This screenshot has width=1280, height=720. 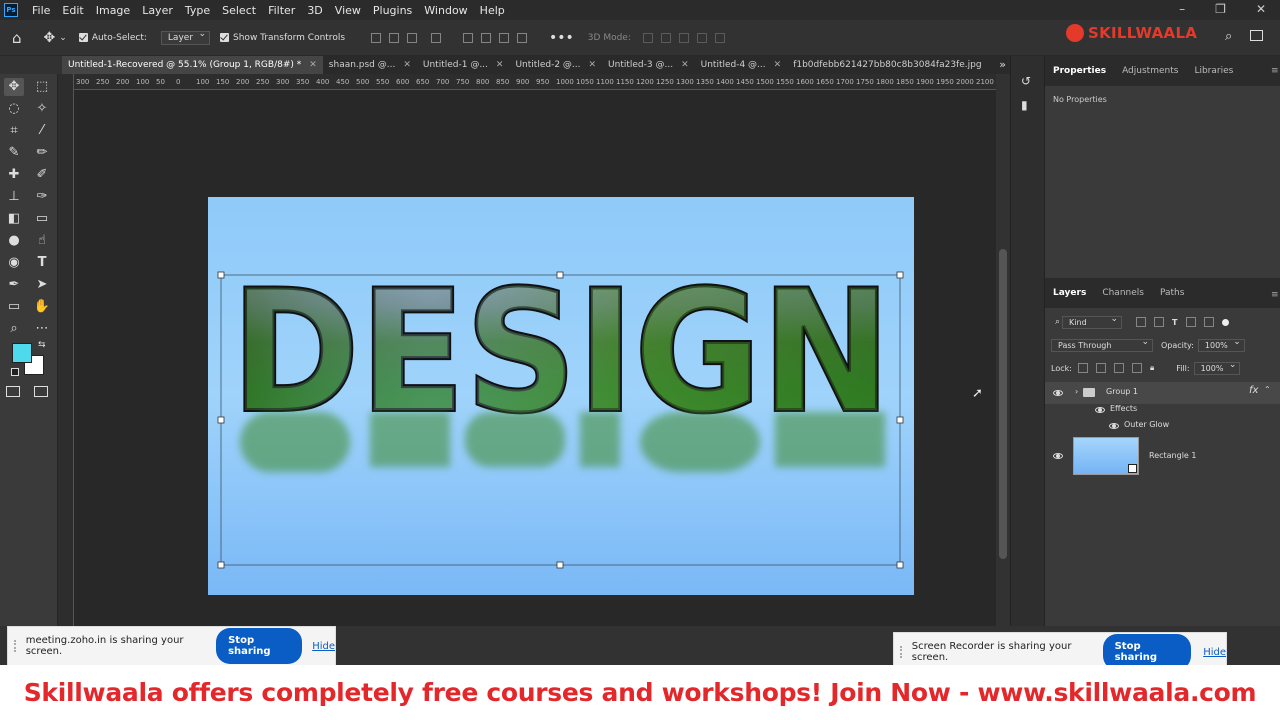 What do you see at coordinates (701, 37) in the screenshot?
I see `3d-slide-icon` at bounding box center [701, 37].